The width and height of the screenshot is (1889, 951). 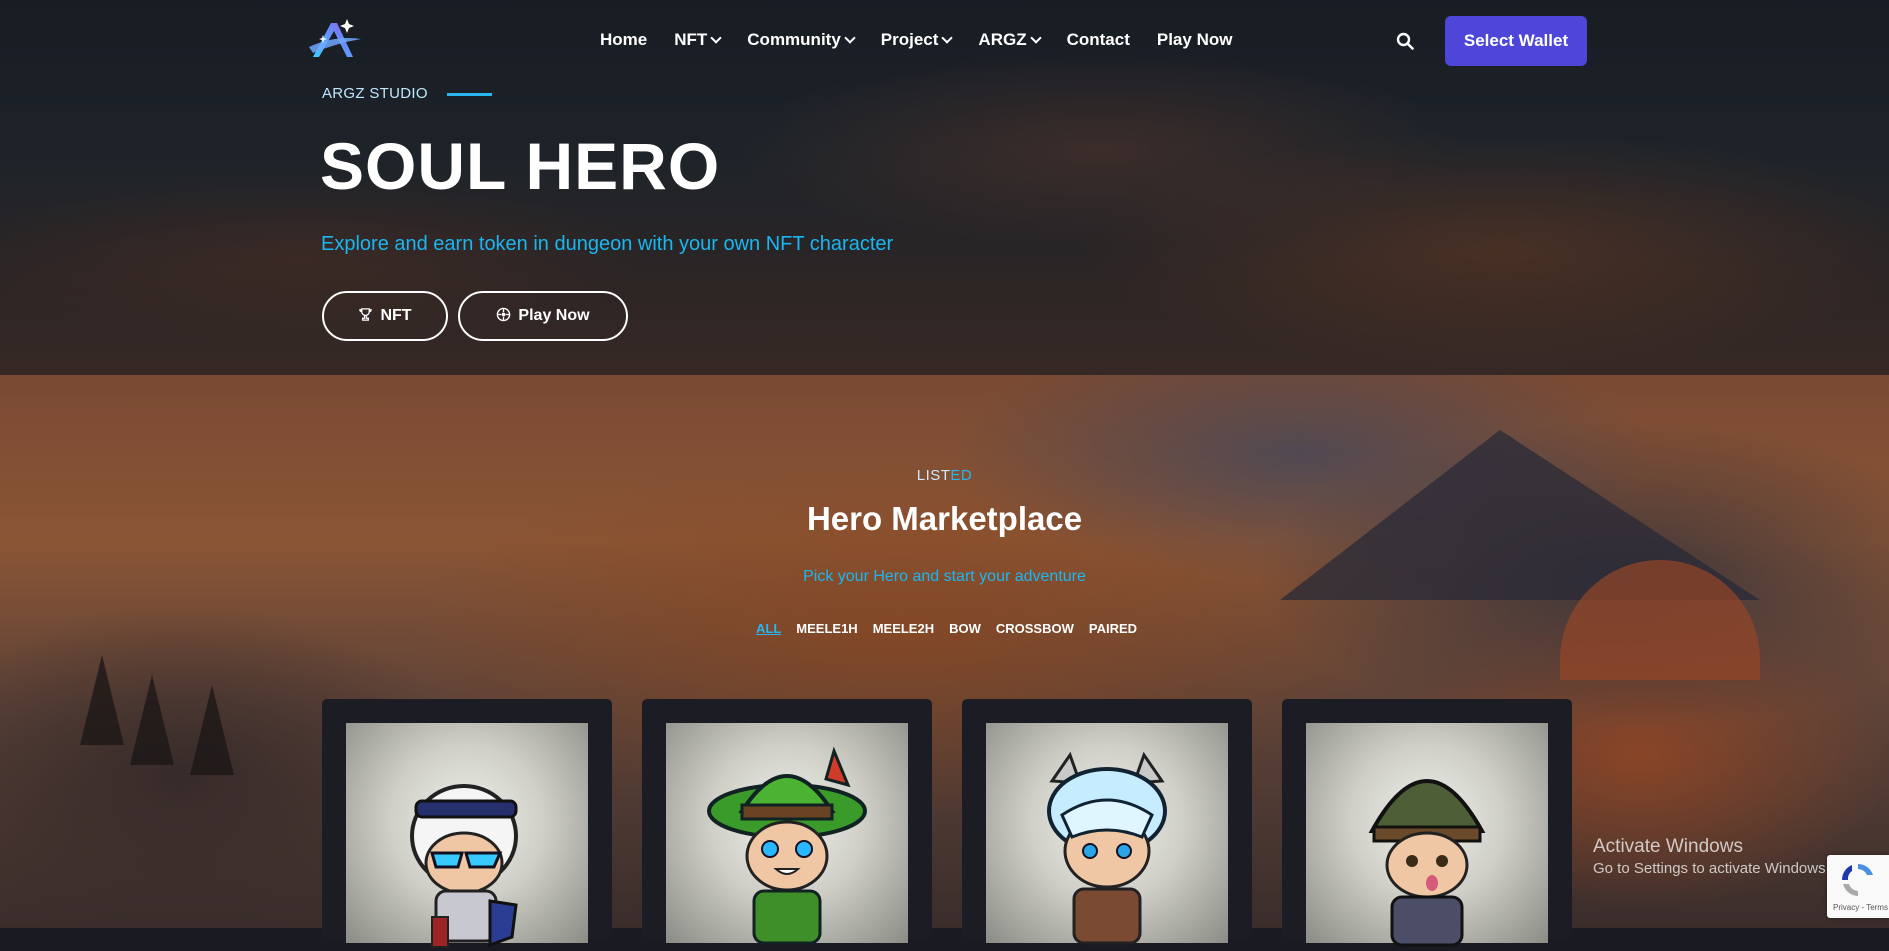 I want to click on nav-item-play-now: Play Now, so click(x=1195, y=40).